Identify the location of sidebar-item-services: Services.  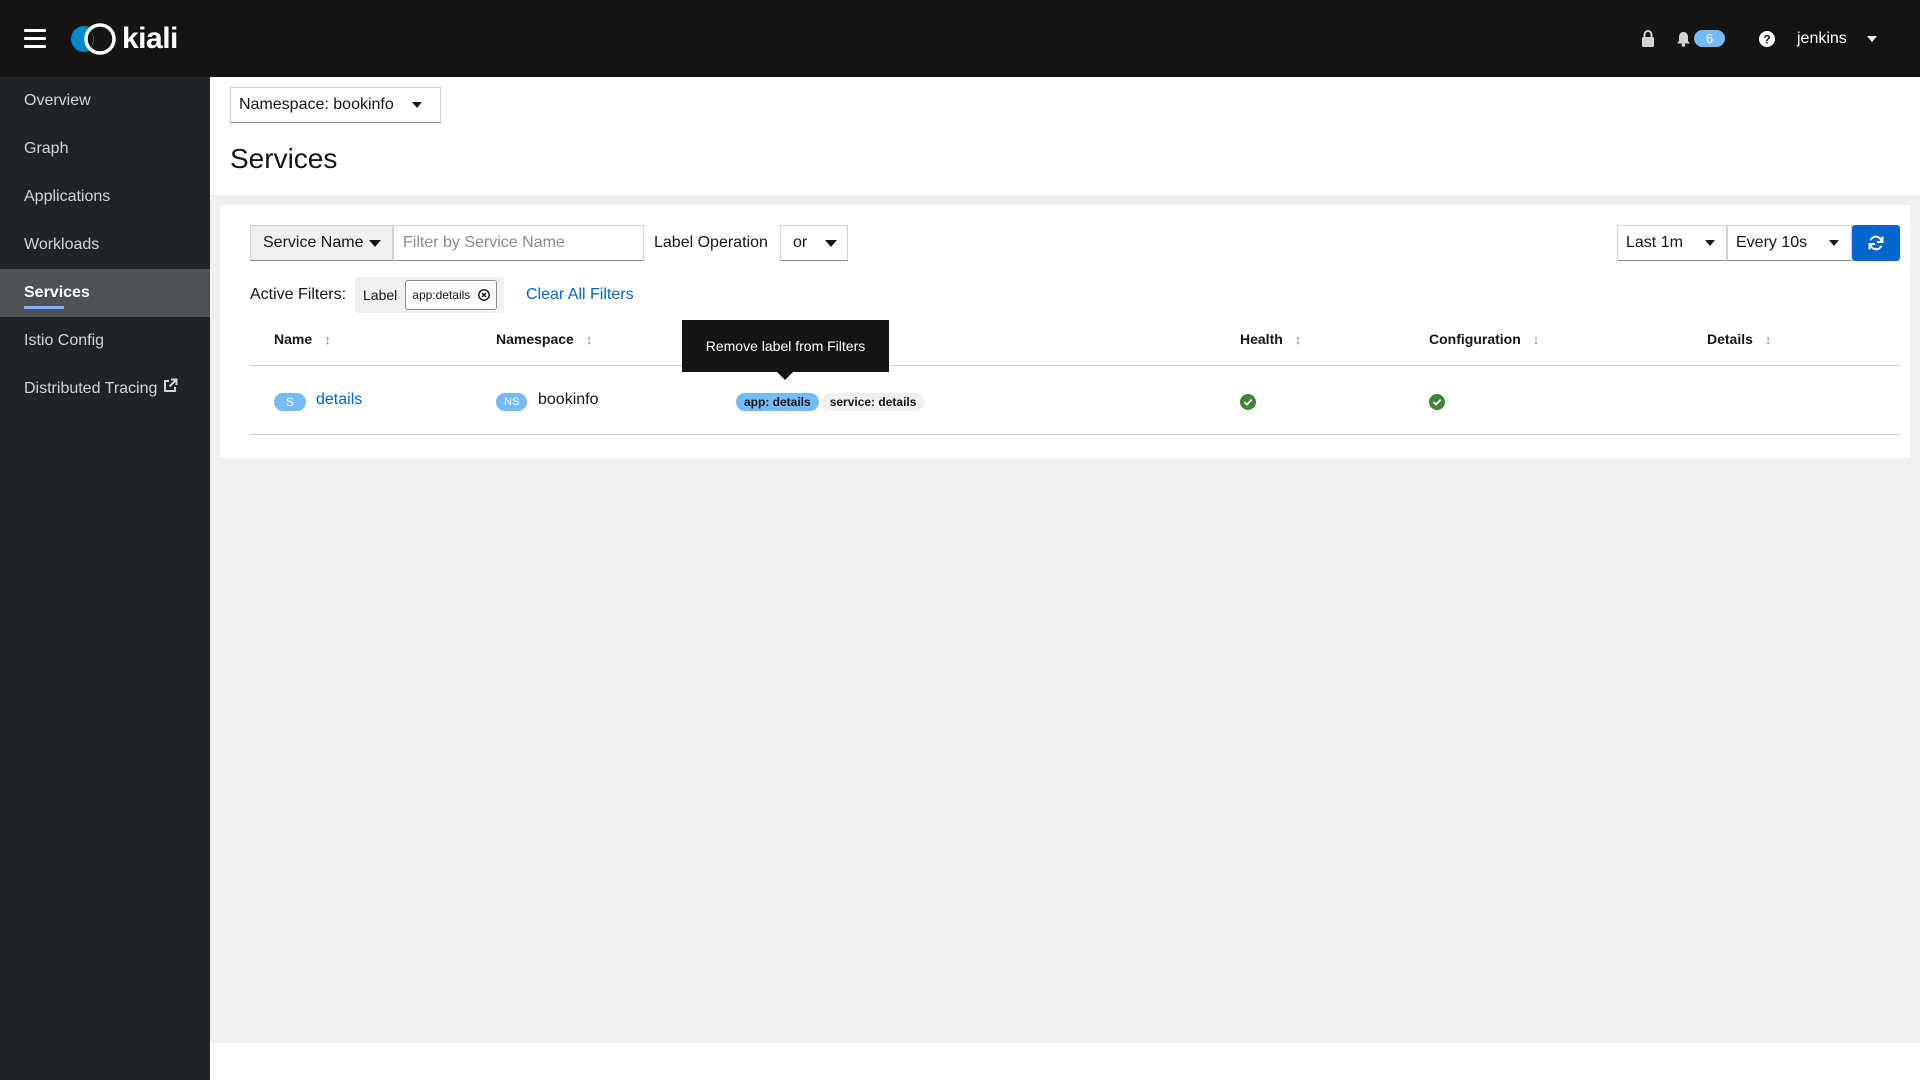
(105, 293).